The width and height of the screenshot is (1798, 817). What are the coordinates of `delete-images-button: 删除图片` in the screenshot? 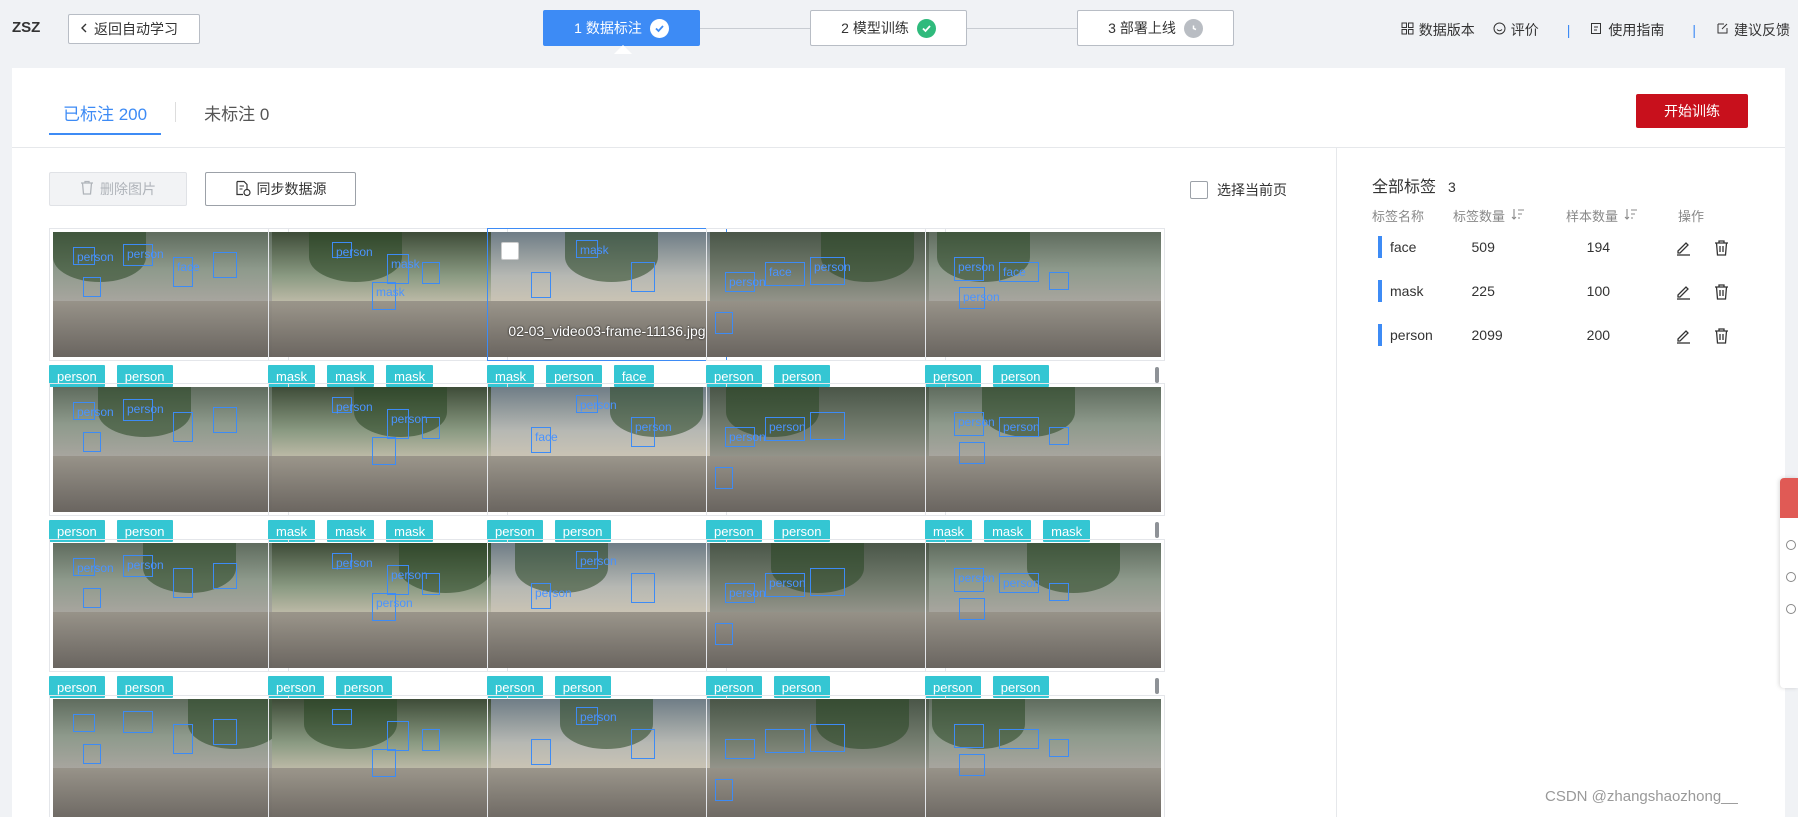 It's located at (118, 189).